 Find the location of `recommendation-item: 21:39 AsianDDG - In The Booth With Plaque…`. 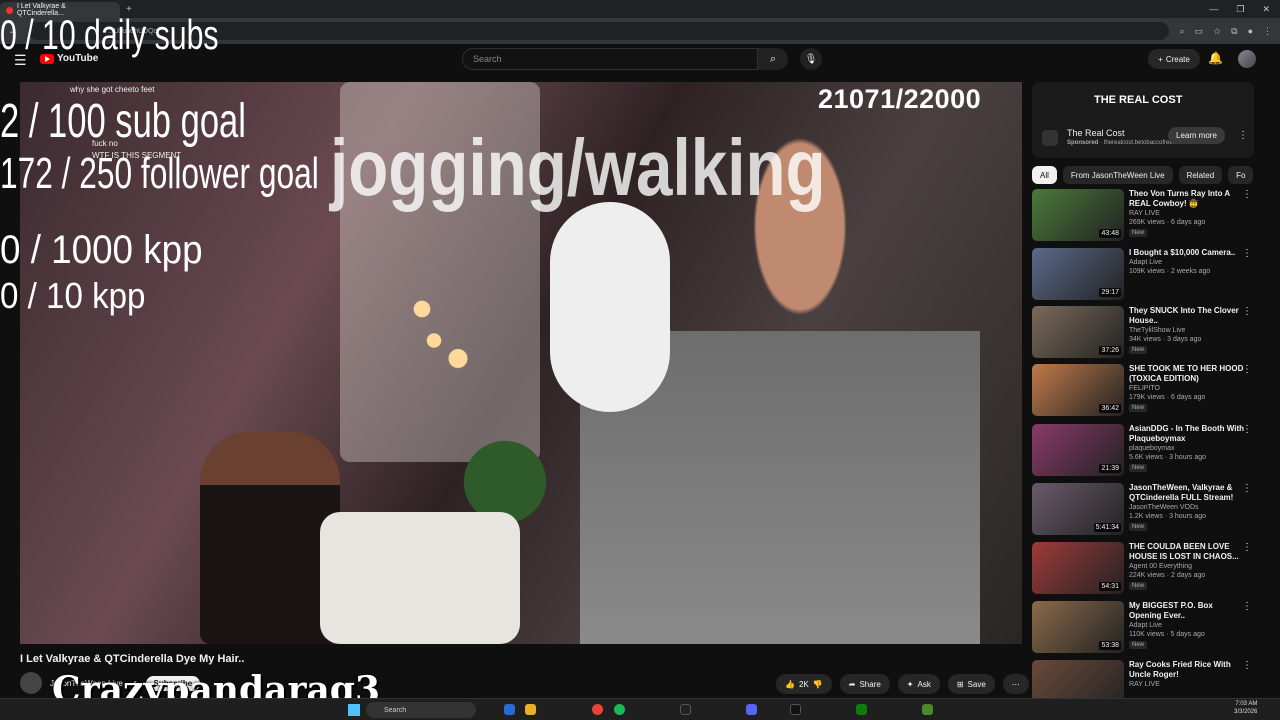

recommendation-item: 21:39 AsianDDG - In The Booth With Plaque… is located at coordinates (1152, 451).